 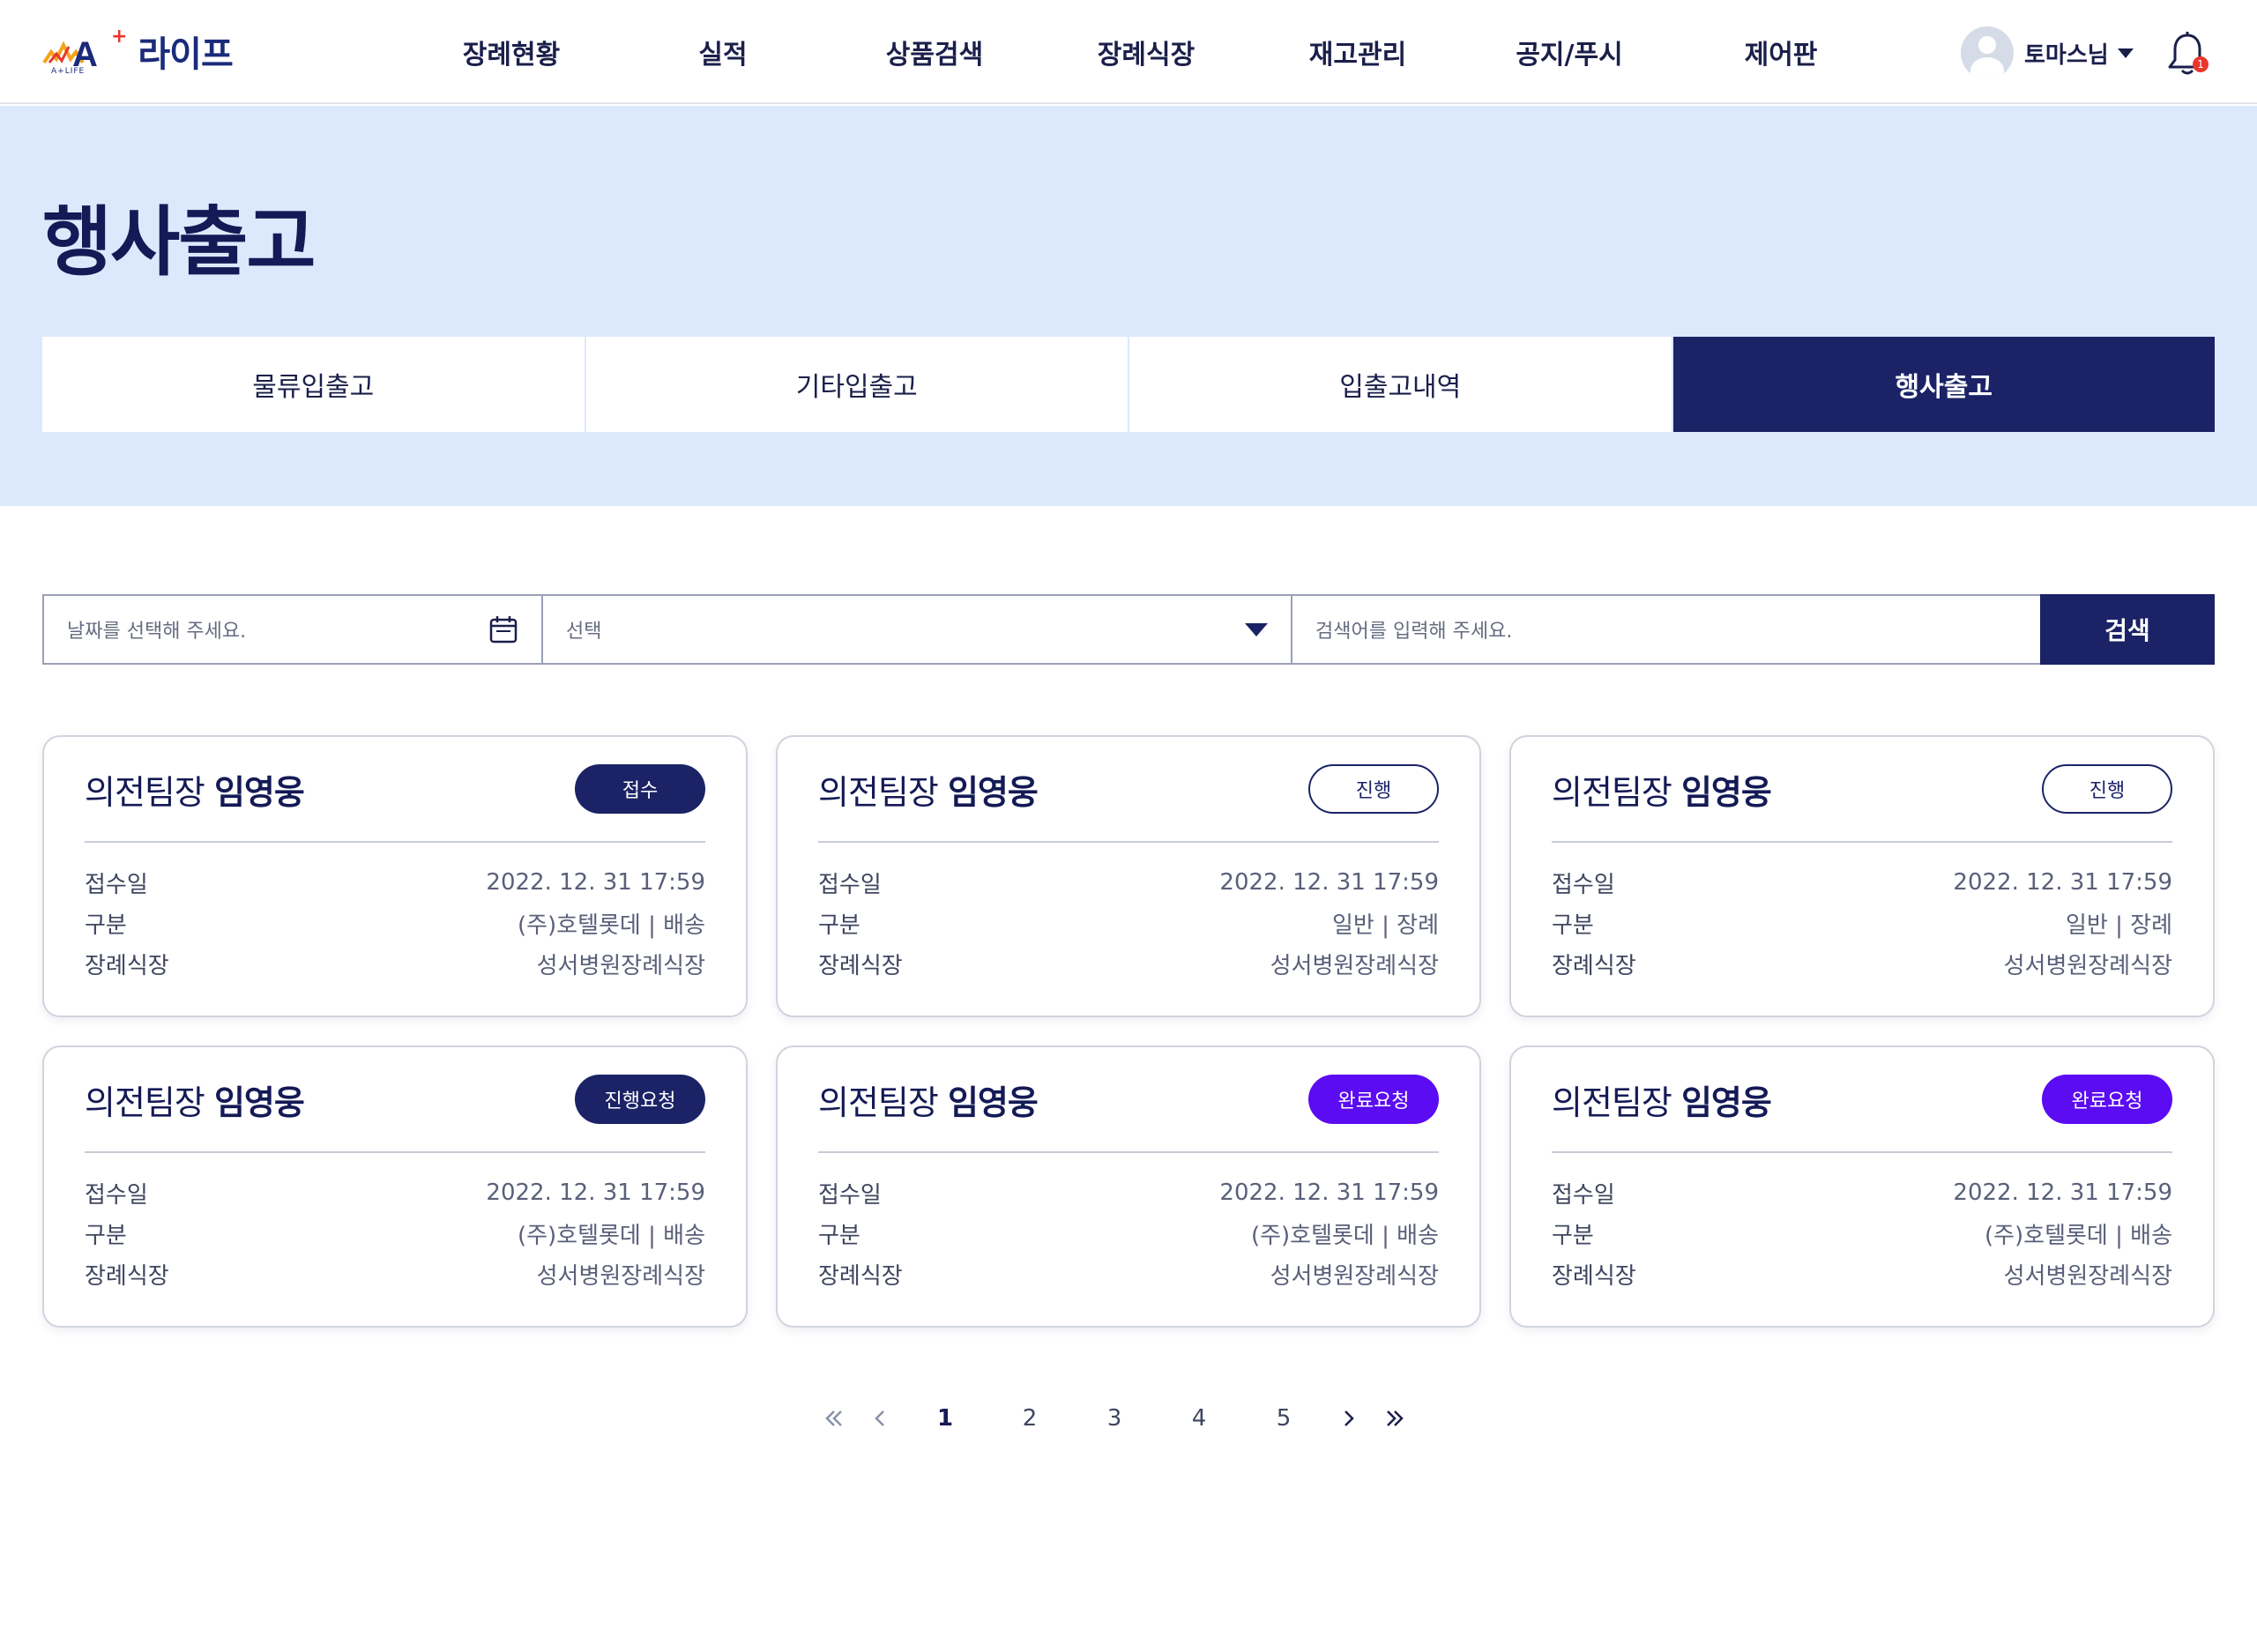 I want to click on notification-badge: 1, so click(x=2201, y=64).